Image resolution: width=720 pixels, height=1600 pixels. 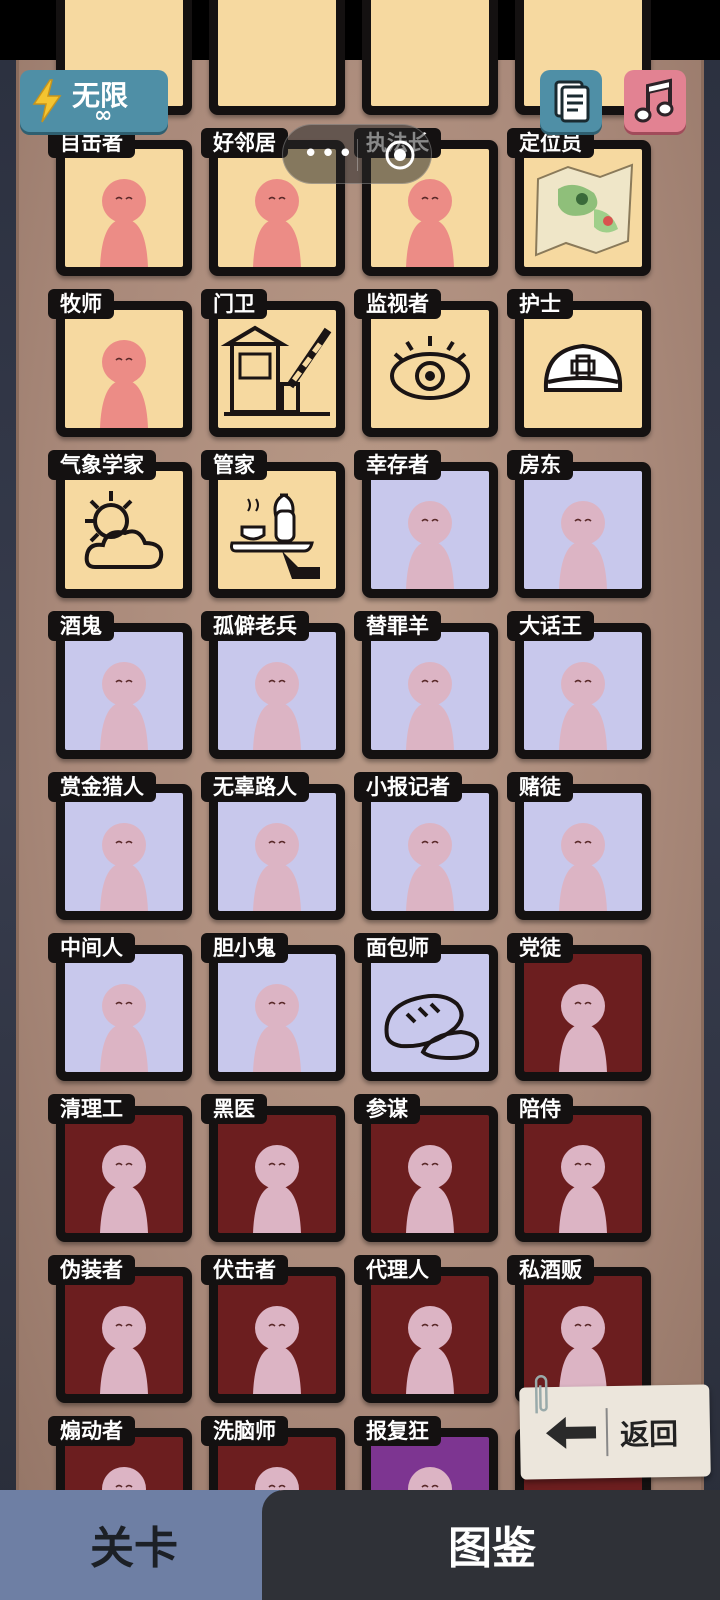 I want to click on card-label: 护士, so click(x=540, y=304).